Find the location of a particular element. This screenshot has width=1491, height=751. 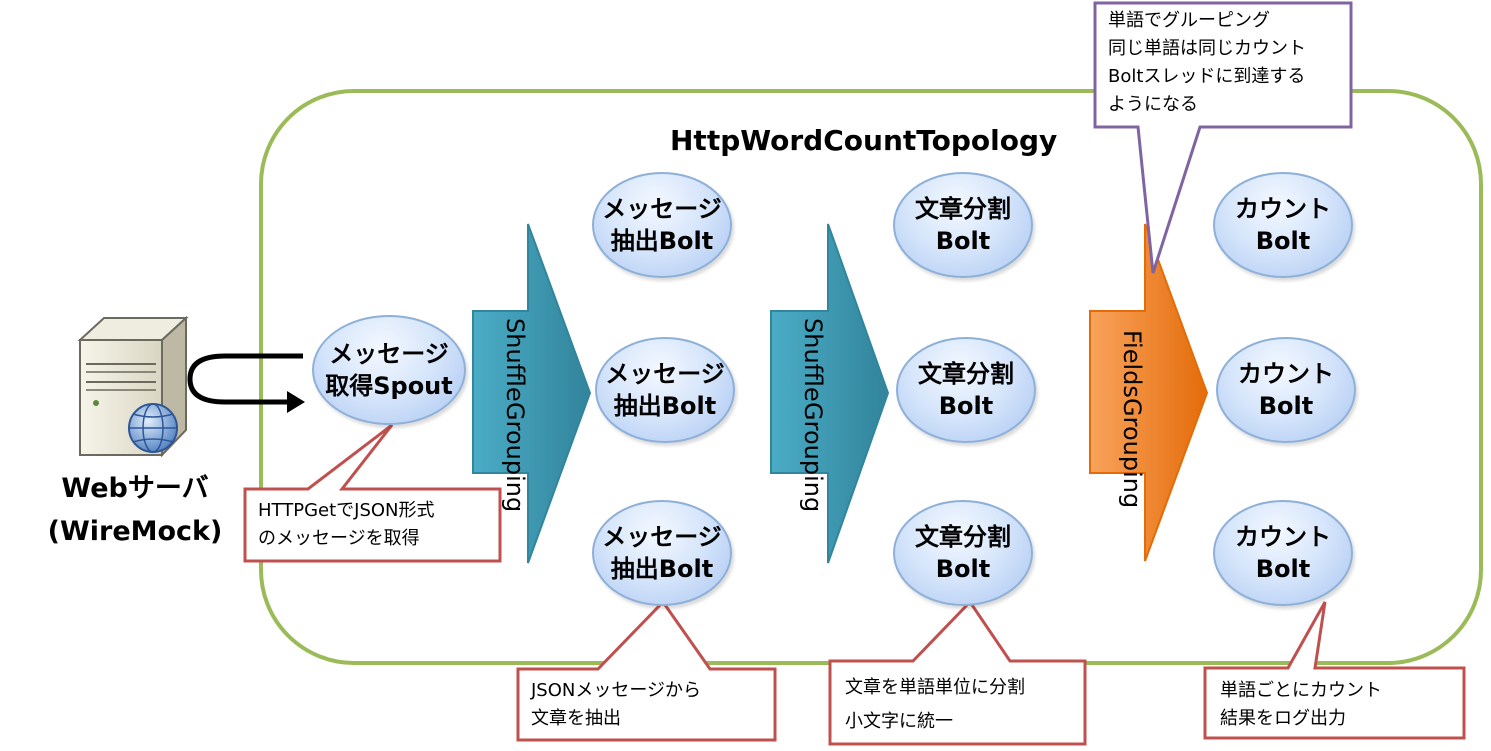

fields-grouping-label: Fields Grouping is located at coordinates (1132, 419).